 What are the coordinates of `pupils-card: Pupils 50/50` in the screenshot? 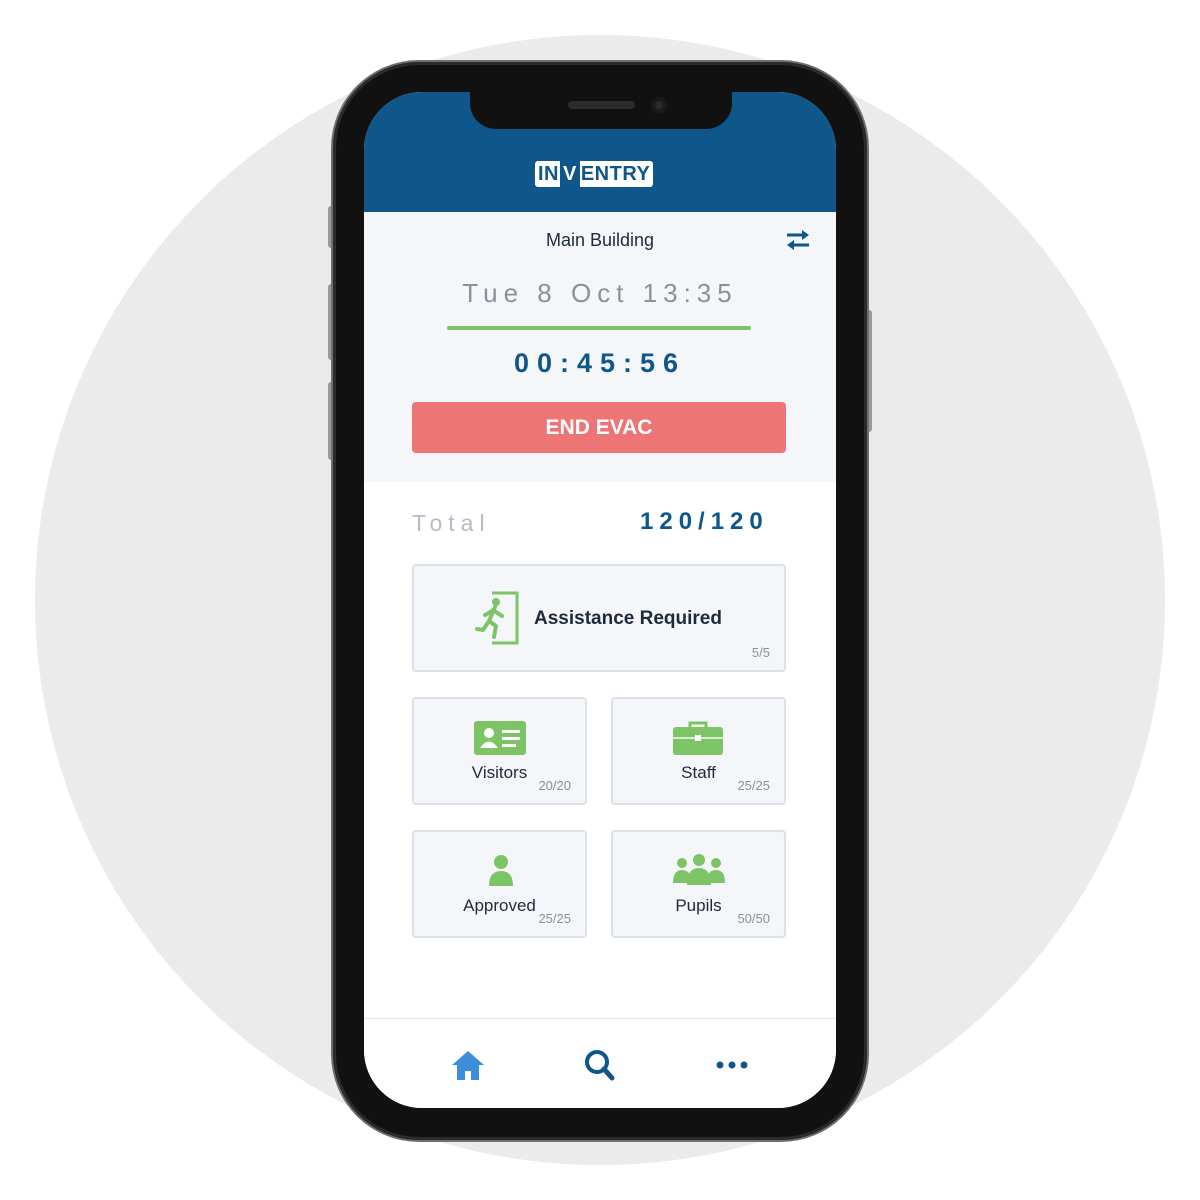 It's located at (698, 884).